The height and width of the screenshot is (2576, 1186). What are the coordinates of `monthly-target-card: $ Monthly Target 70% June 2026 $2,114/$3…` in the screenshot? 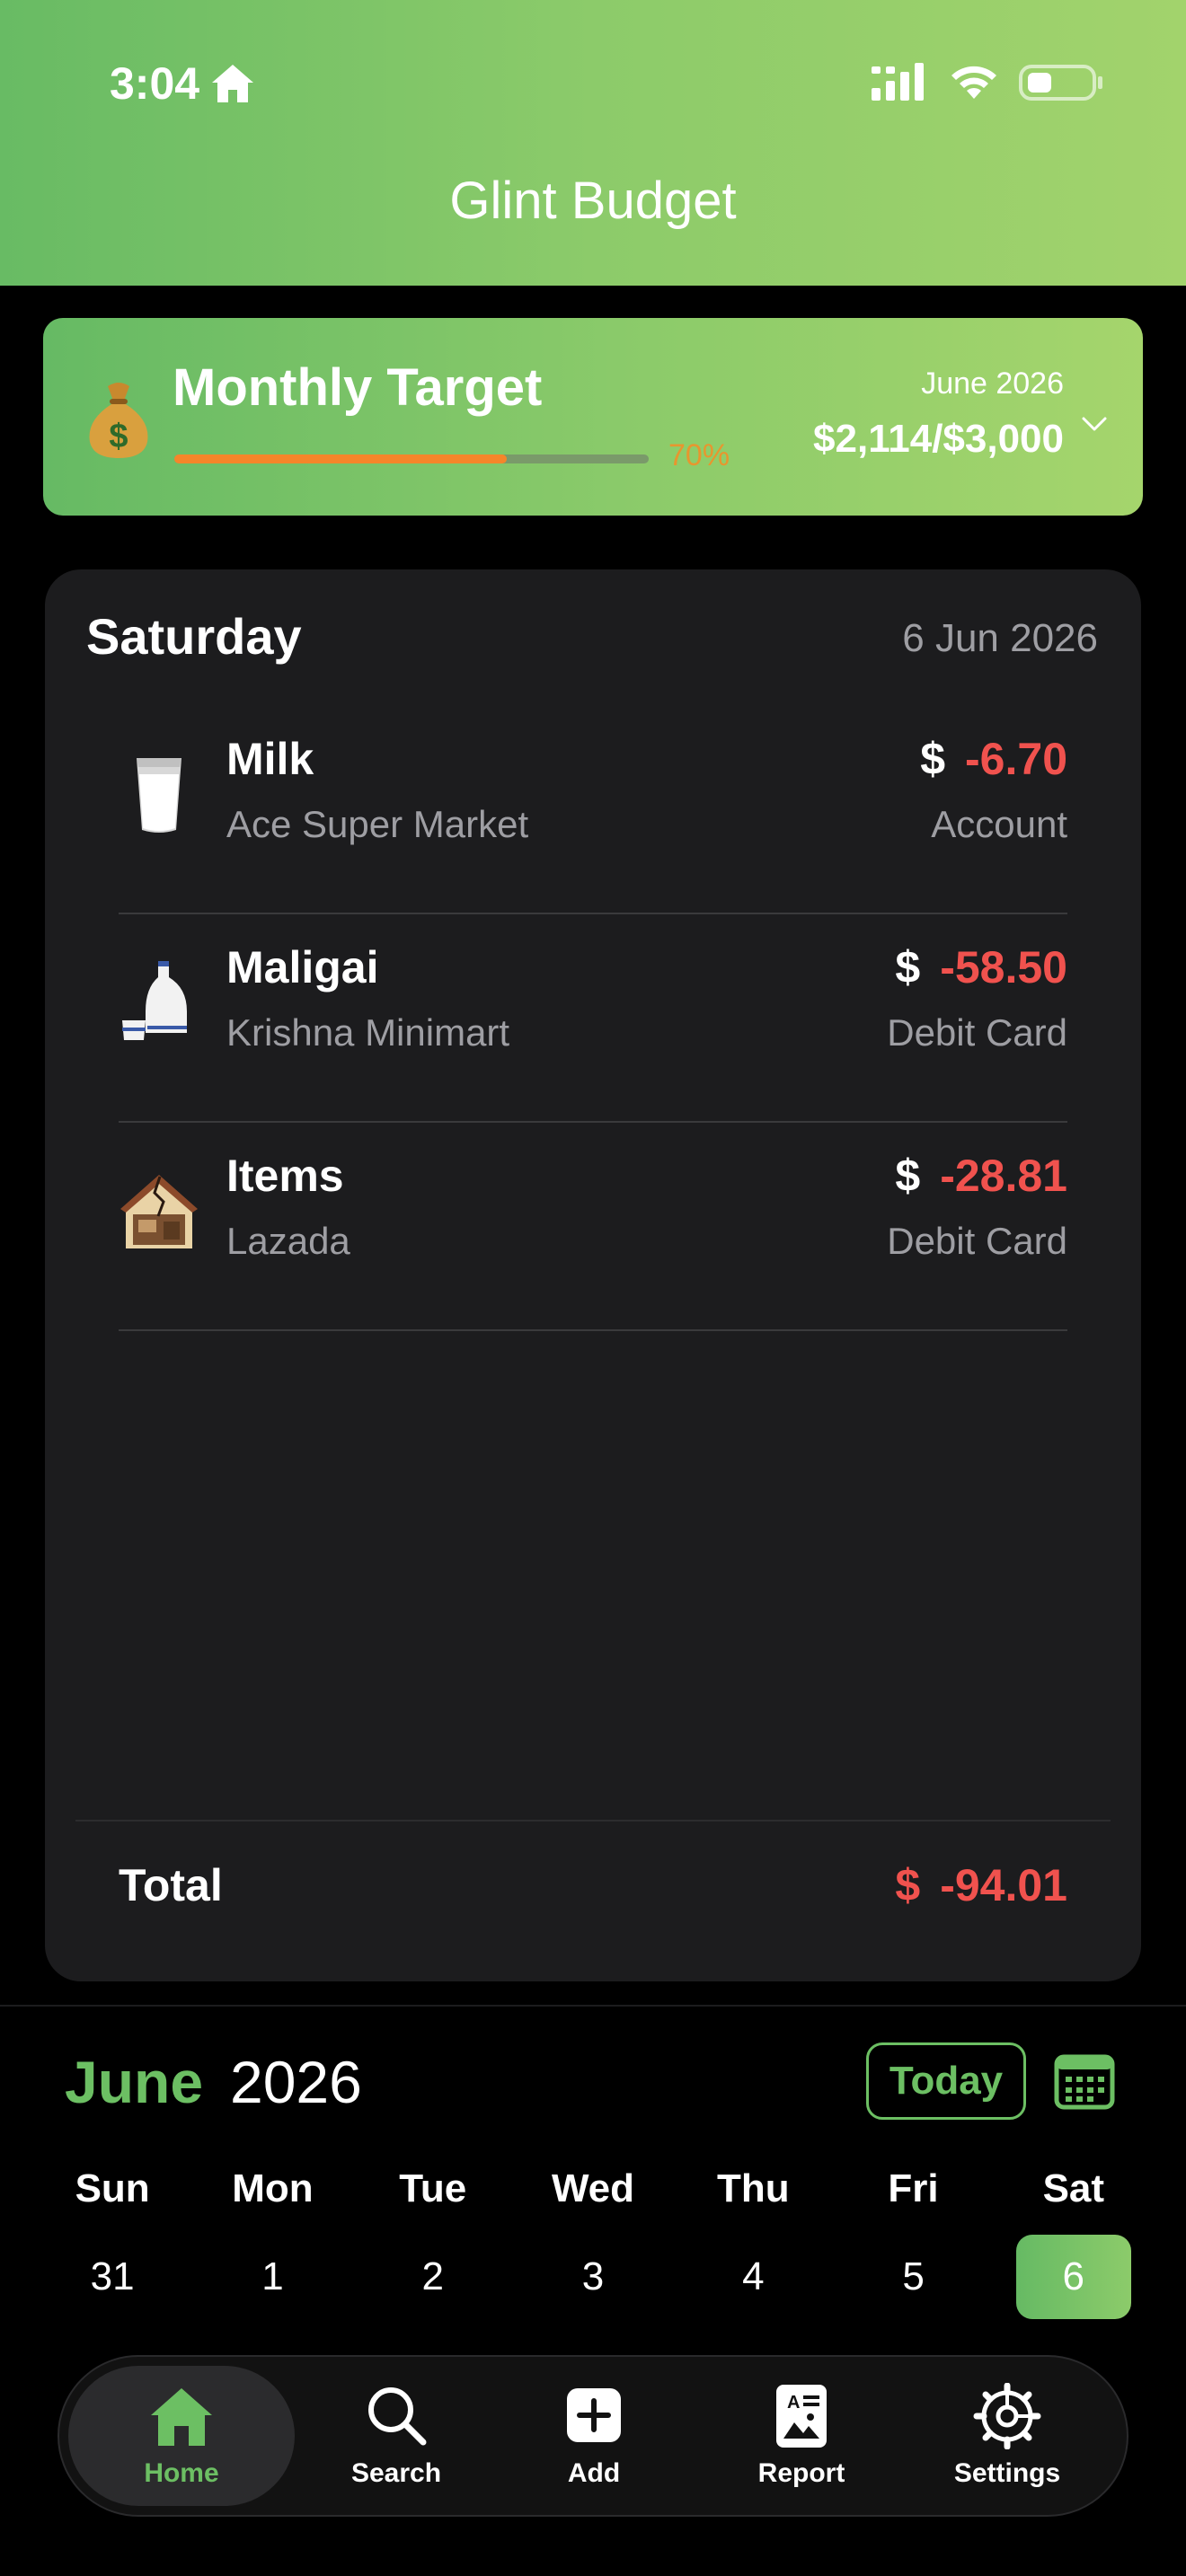 It's located at (593, 417).